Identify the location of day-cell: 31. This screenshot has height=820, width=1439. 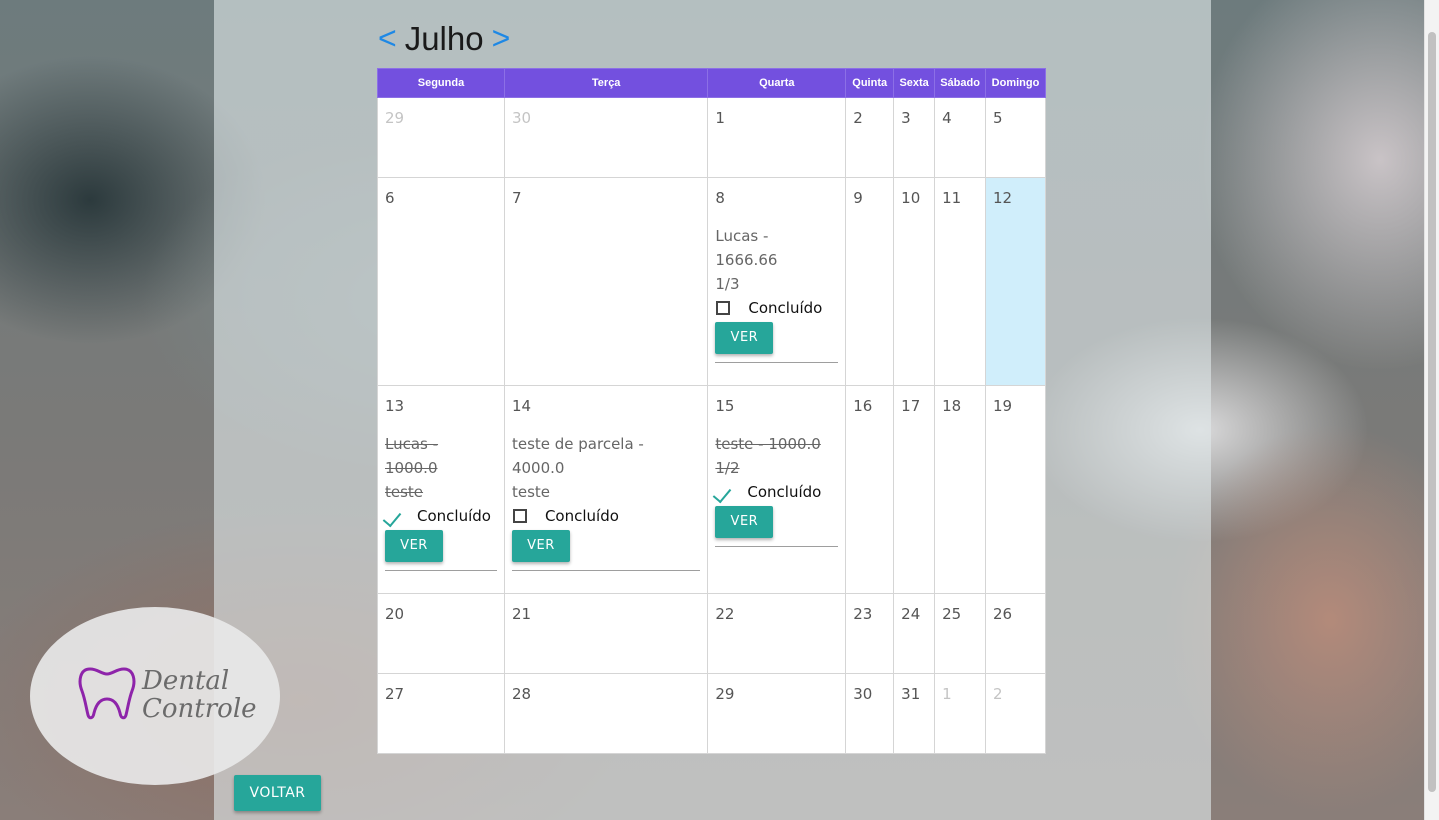
(914, 713).